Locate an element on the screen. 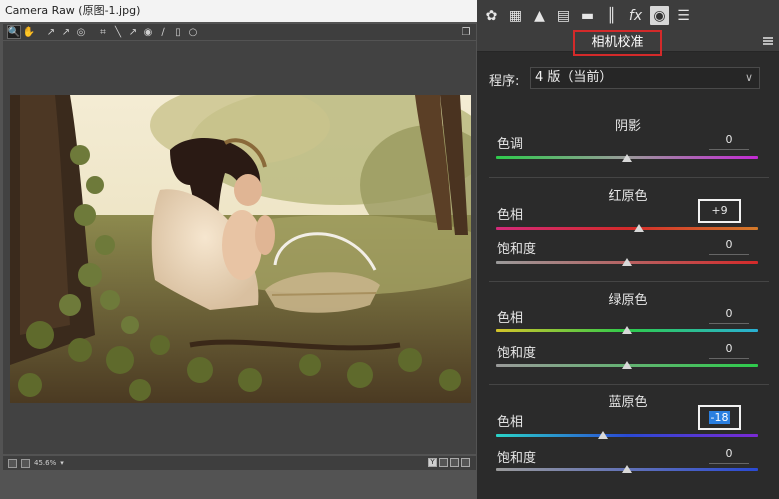 This screenshot has width=779, height=499. zoom-out-button is located at coordinates (12, 463).